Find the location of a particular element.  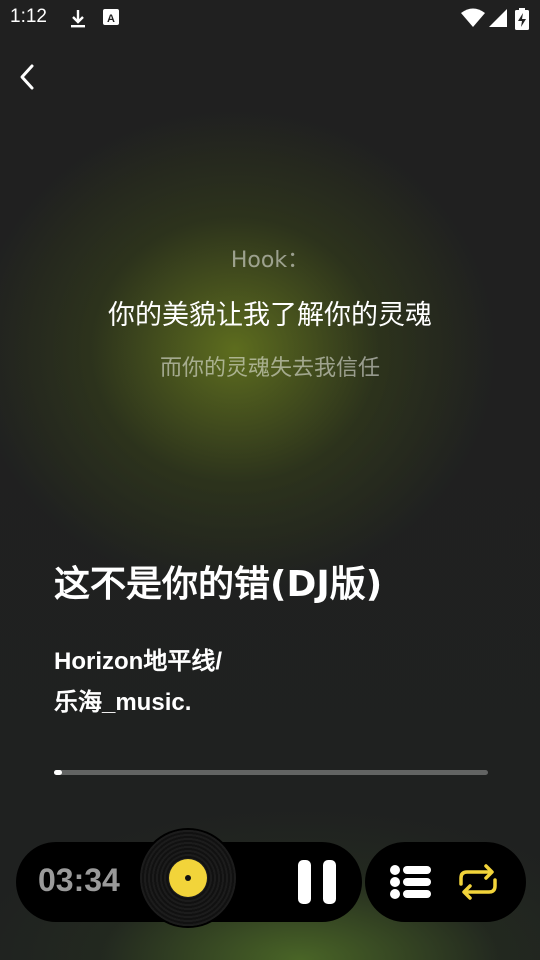

disc-label is located at coordinates (188, 878).